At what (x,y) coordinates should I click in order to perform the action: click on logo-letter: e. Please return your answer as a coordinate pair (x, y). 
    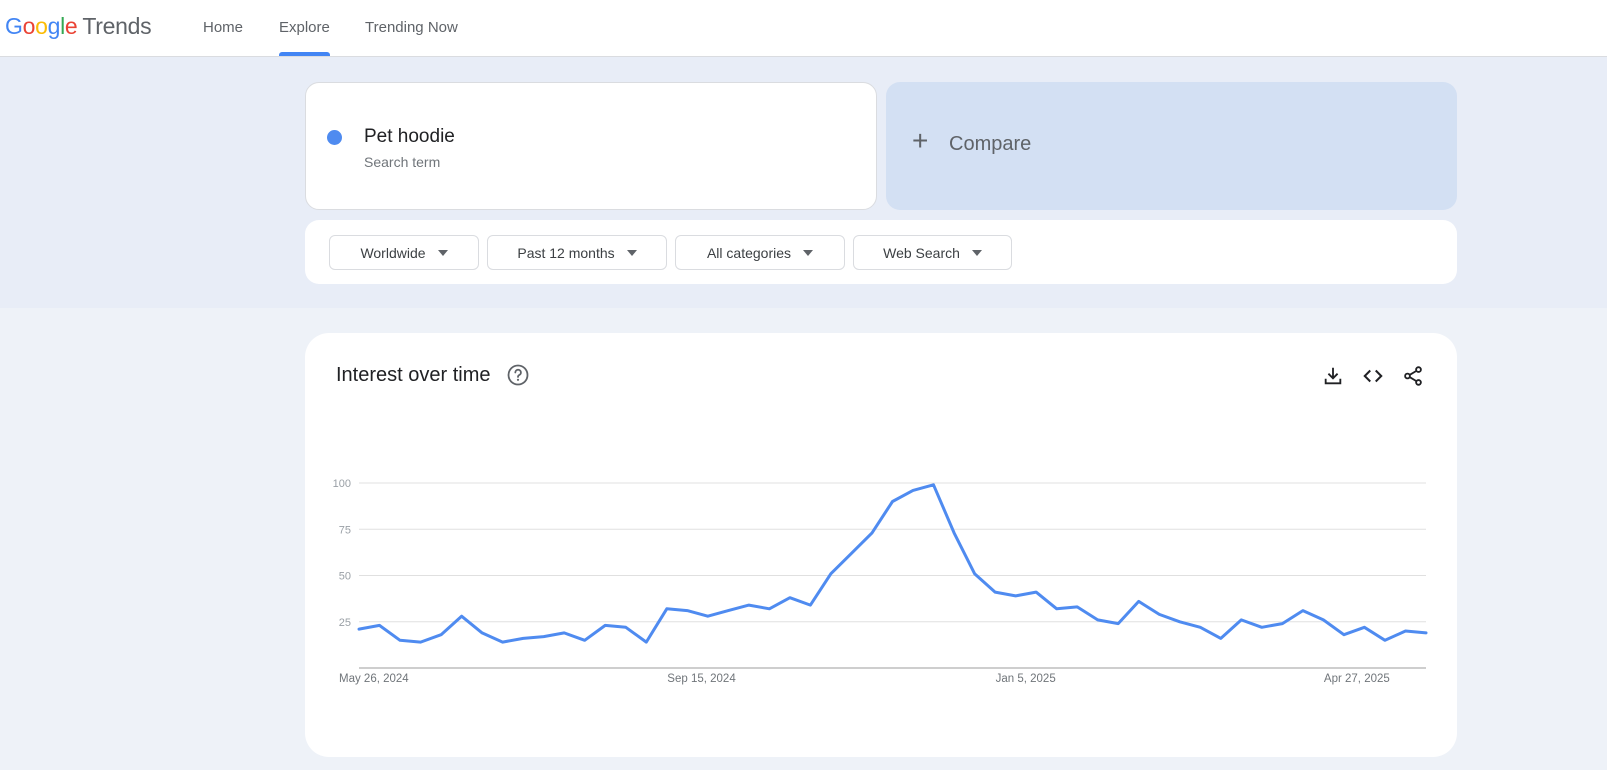
    Looking at the image, I should click on (71, 26).